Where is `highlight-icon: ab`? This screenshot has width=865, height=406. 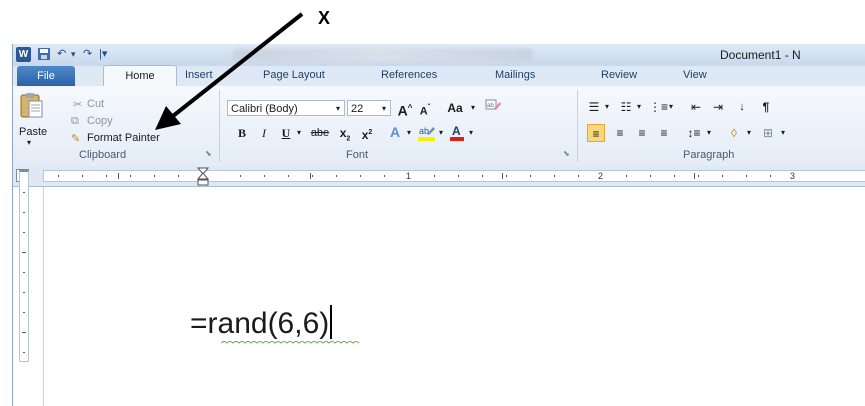
highlight-icon: ab is located at coordinates (427, 135).